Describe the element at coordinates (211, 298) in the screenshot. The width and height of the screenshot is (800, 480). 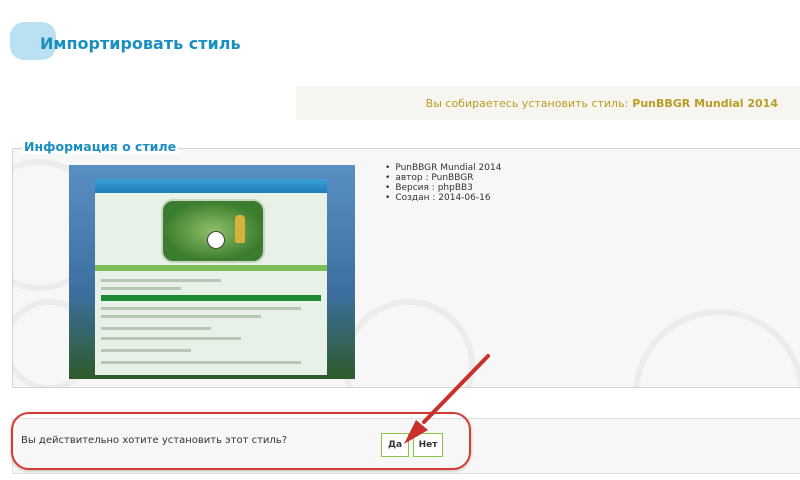
I see `preview-forum-header` at that location.